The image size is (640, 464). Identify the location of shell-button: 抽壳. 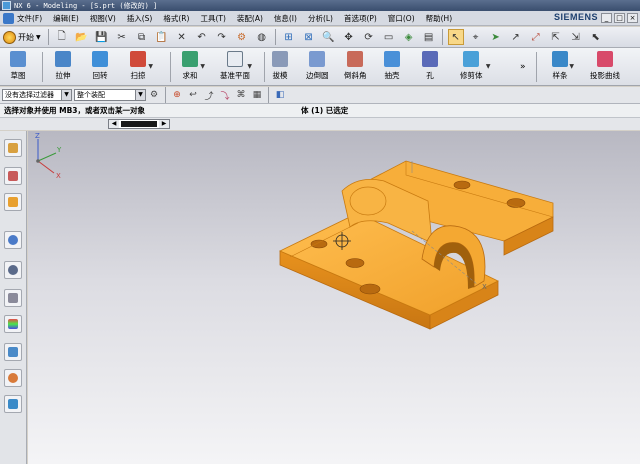
(392, 66).